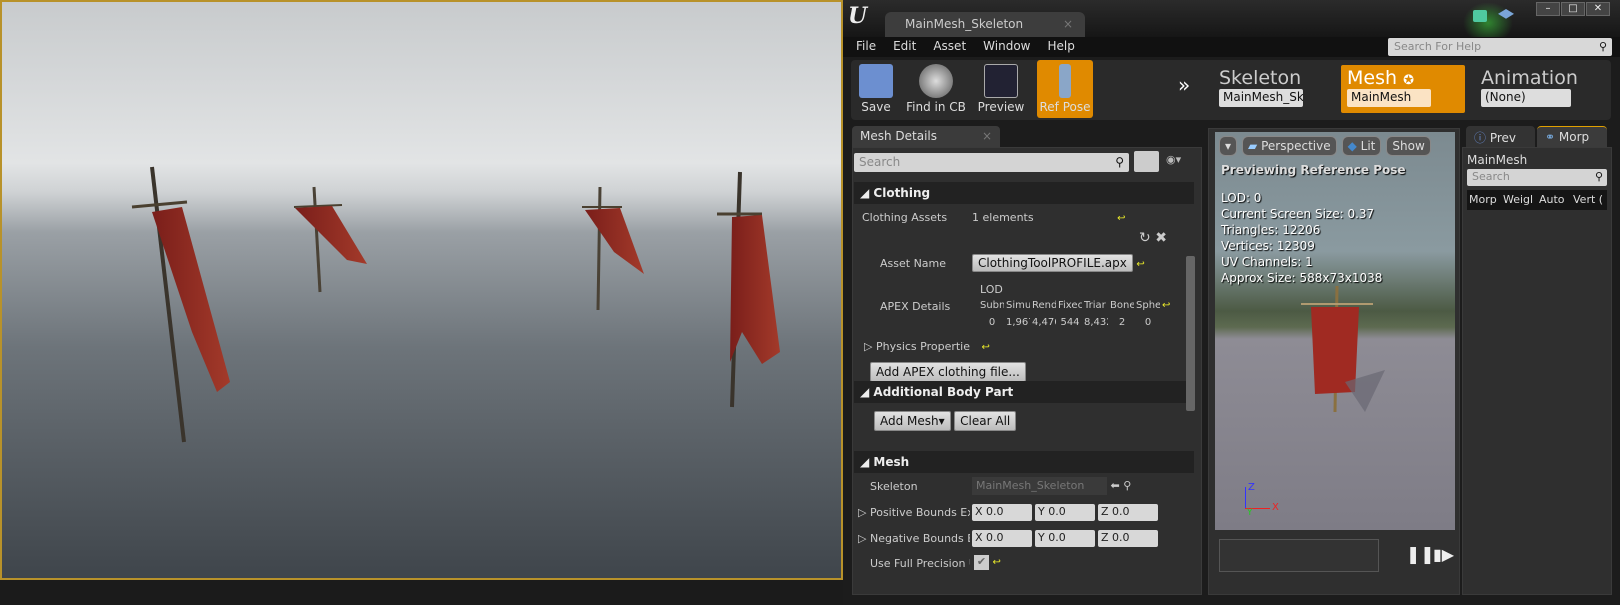  I want to click on maximize-icon: □, so click(1573, 9).